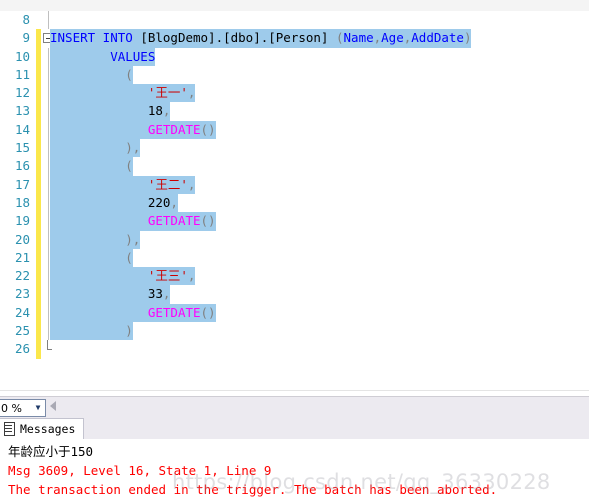  Describe the element at coordinates (238, 38) in the screenshot. I see `code-token: [BlogDemo].[dbo].[Person]` at that location.